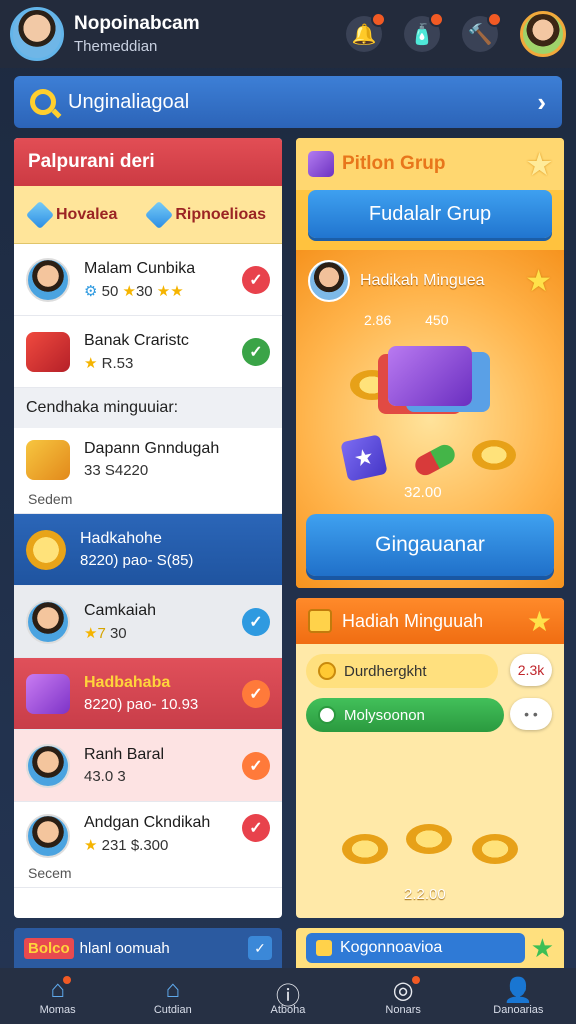  I want to click on bottle-icon: 🧴, so click(424, 32).